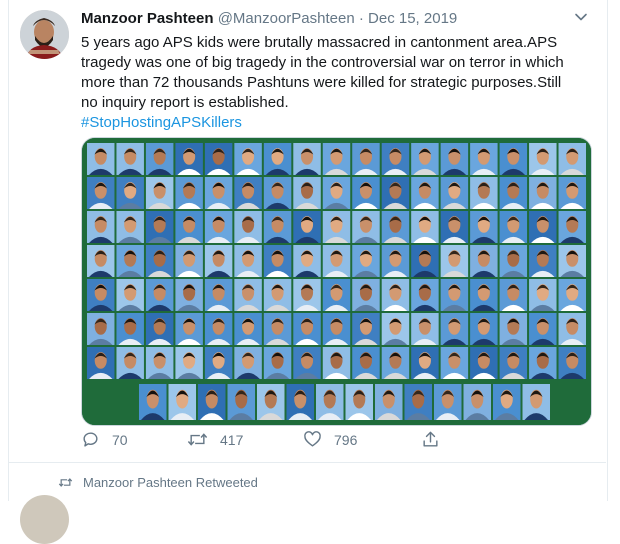  What do you see at coordinates (307, 462) in the screenshot?
I see `tweet-divider` at bounding box center [307, 462].